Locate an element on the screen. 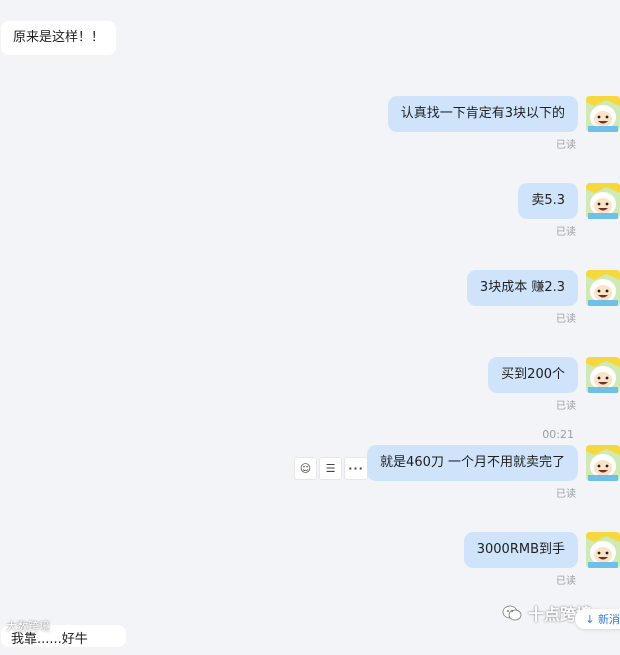 The width and height of the screenshot is (620, 655). outgoing-message-bubble: 认真找一下肯定有3块以下的 is located at coordinates (482, 114).